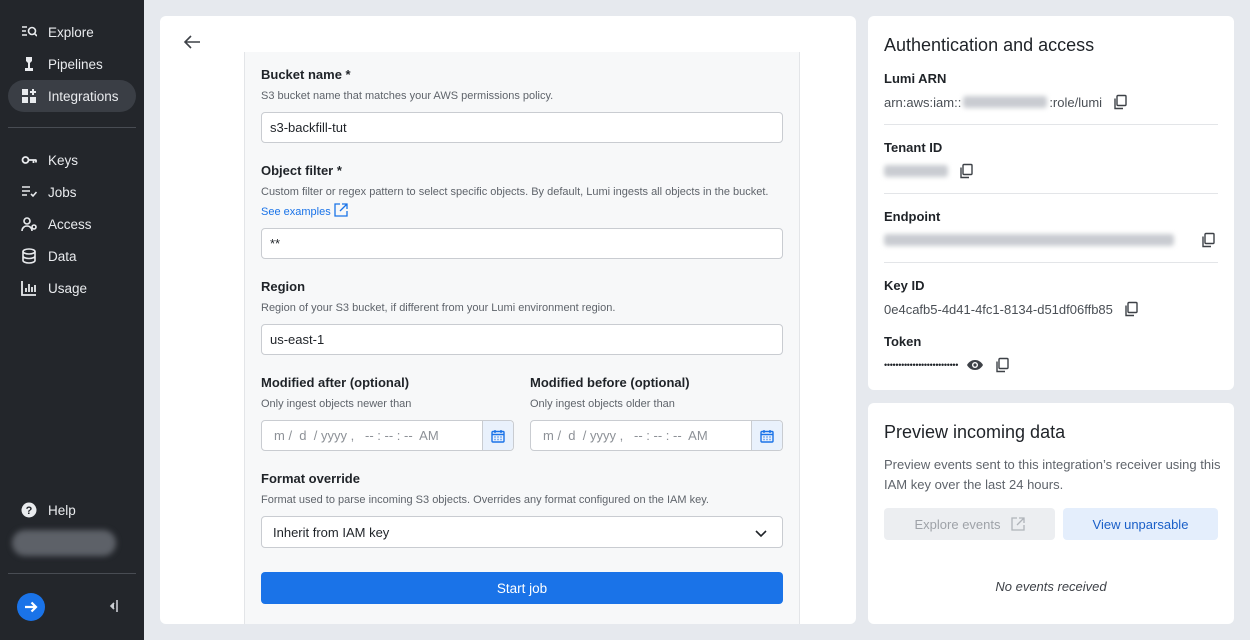 The height and width of the screenshot is (640, 1250). Describe the element at coordinates (194, 42) in the screenshot. I see `back-arrow-icon` at that location.